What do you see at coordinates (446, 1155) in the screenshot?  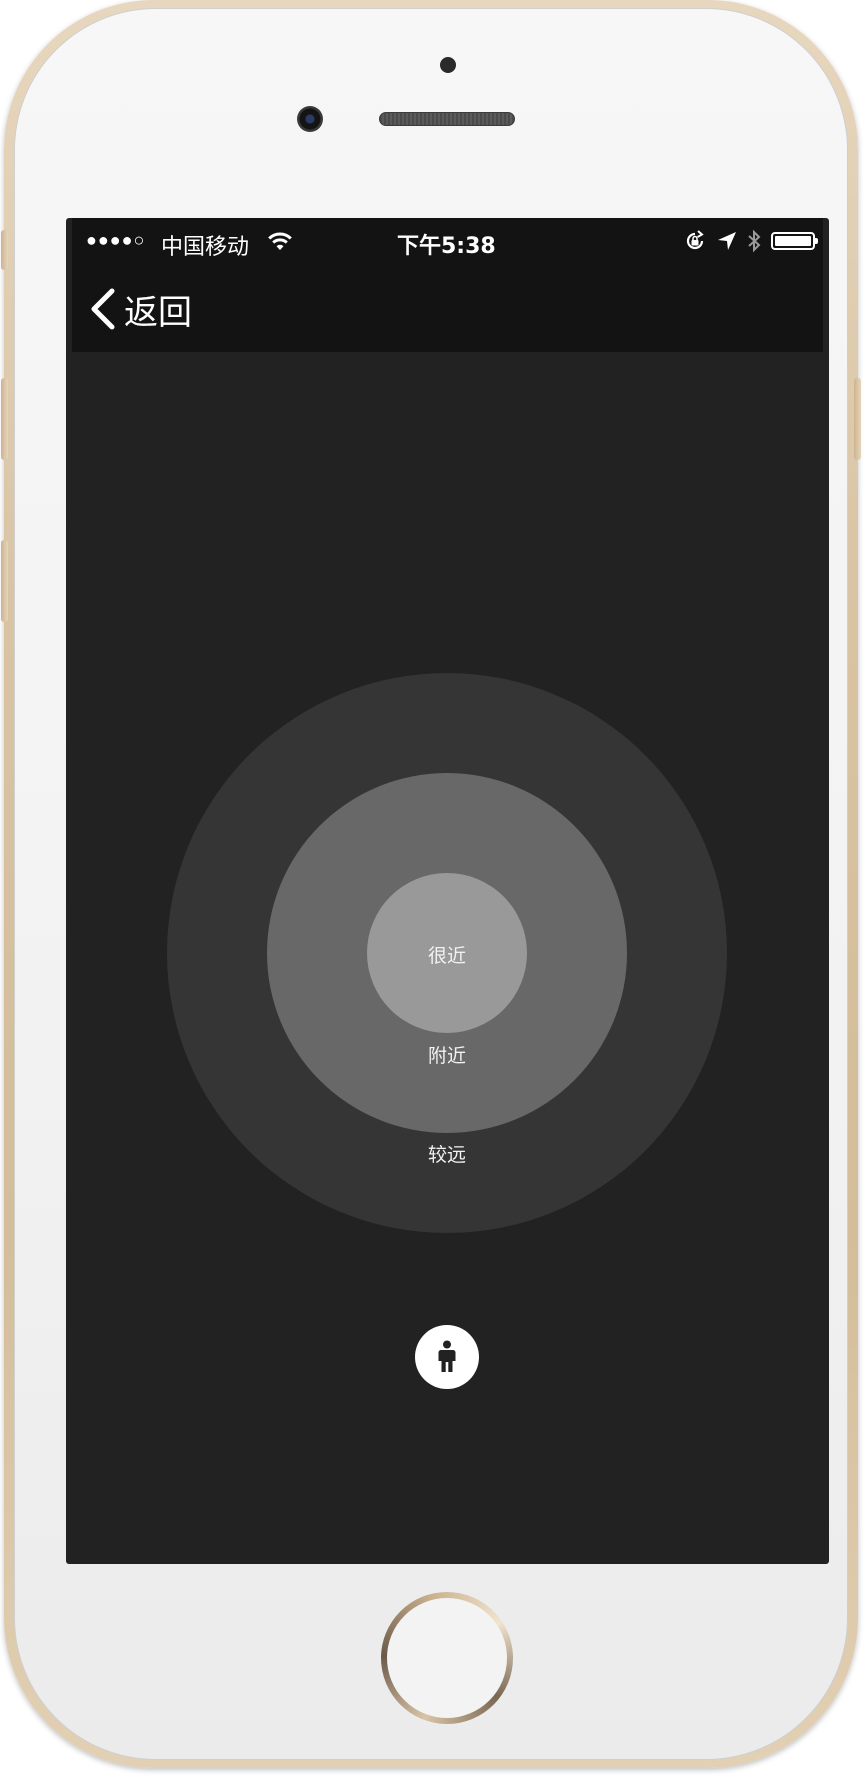 I see `far-label: 较远` at bounding box center [446, 1155].